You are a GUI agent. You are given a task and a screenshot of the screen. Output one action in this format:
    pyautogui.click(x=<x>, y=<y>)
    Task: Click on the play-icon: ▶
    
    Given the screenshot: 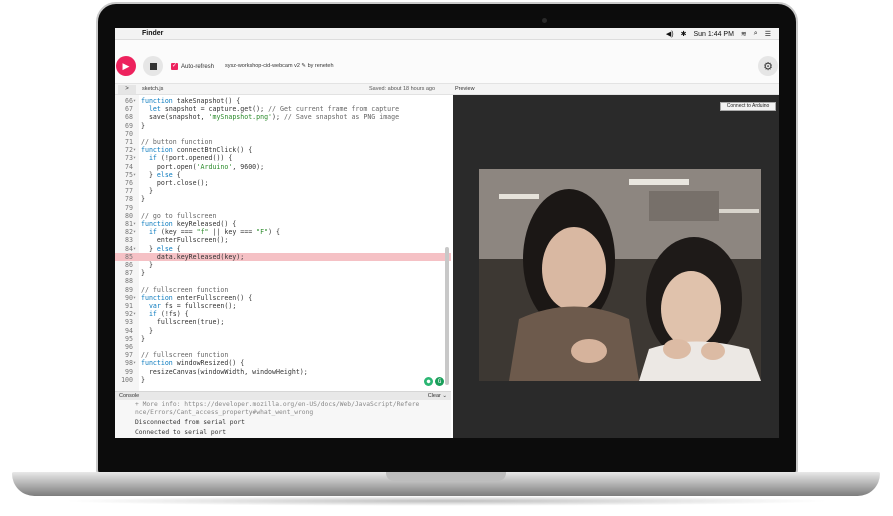 What is the action you would take?
    pyautogui.click(x=126, y=65)
    